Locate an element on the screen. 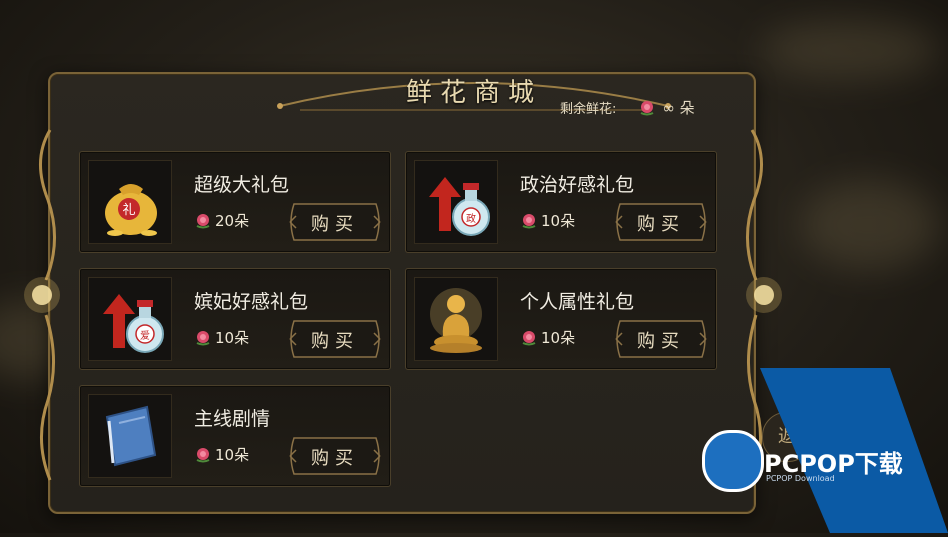  item-name: 嫔妃好感礼包 is located at coordinates (251, 302).